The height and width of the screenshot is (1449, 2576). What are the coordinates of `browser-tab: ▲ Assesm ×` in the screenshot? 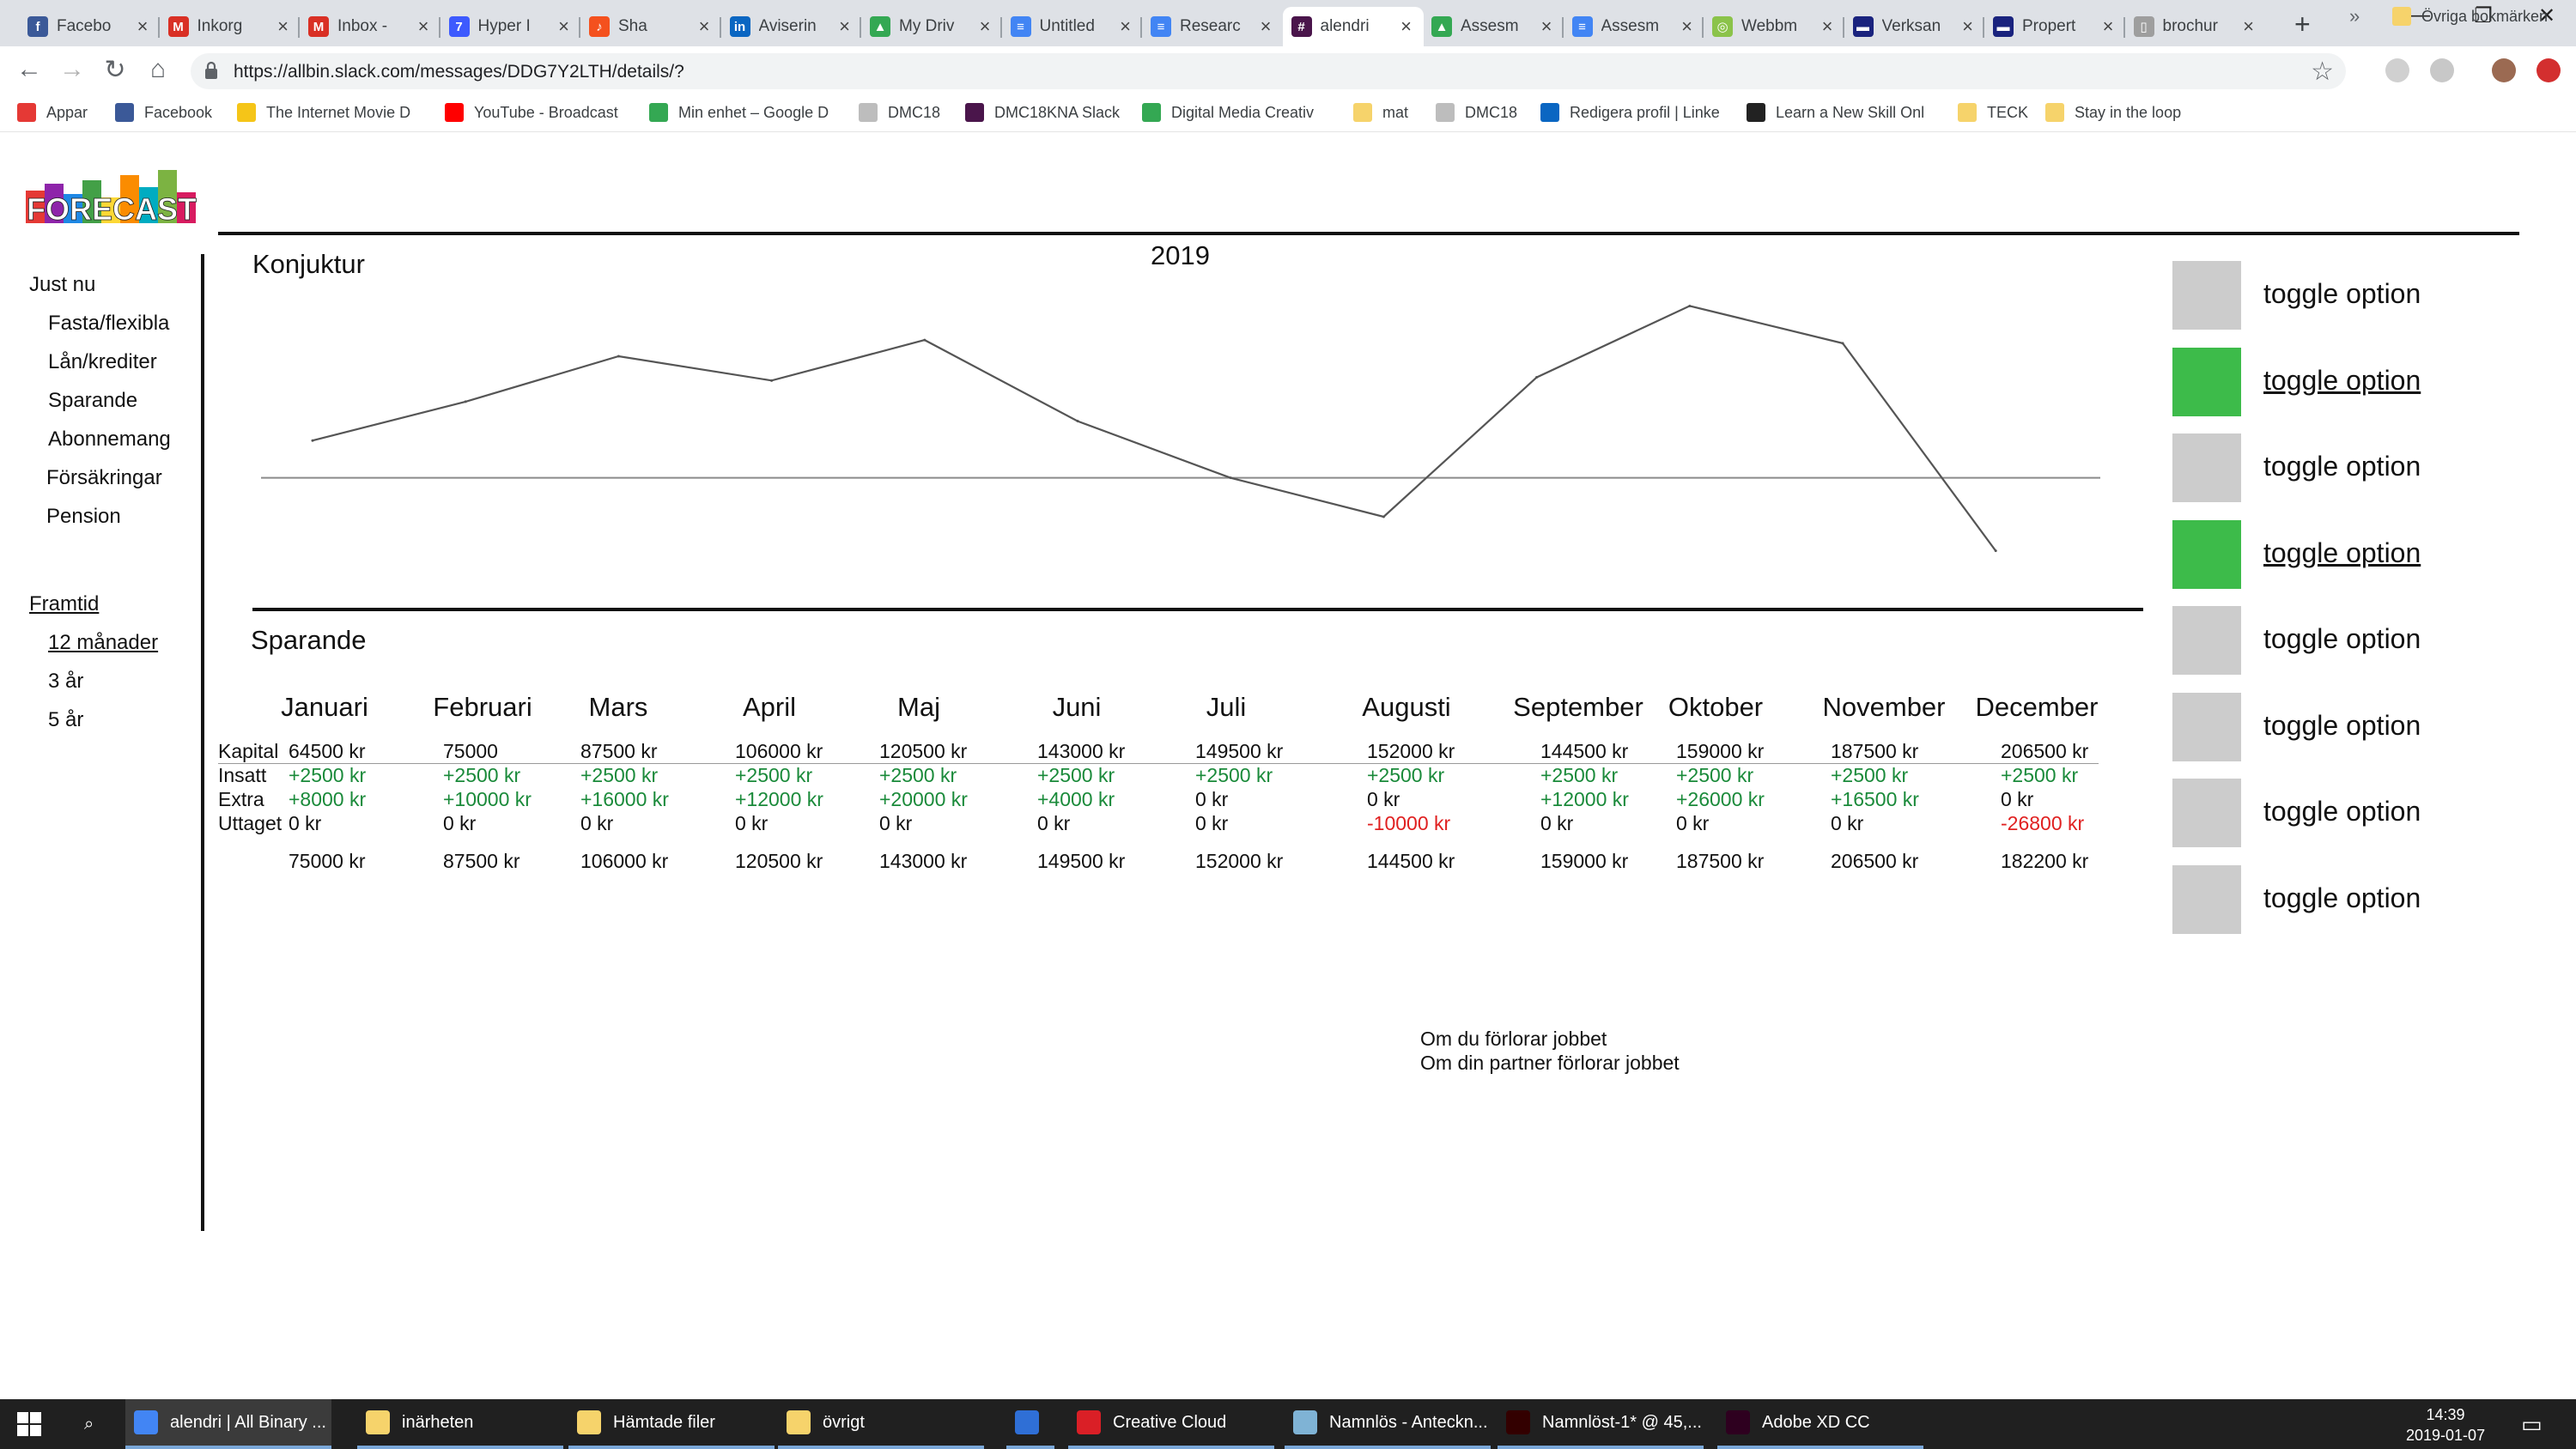 It's located at (1493, 26).